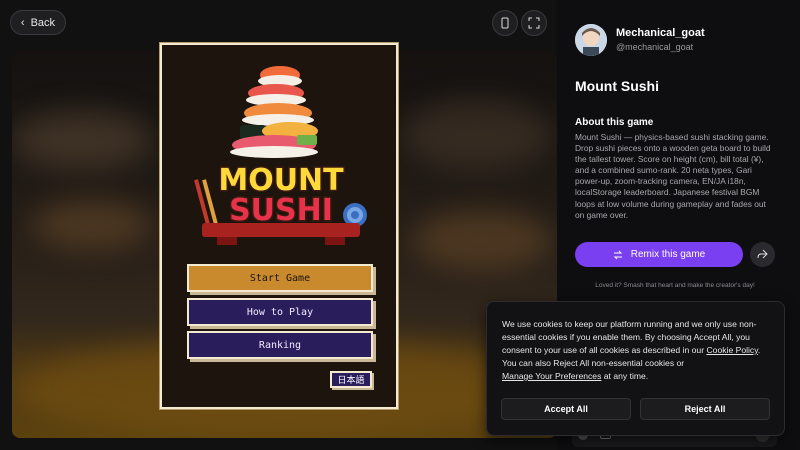  What do you see at coordinates (274, 112) in the screenshot?
I see `sushi-tower-illustration` at bounding box center [274, 112].